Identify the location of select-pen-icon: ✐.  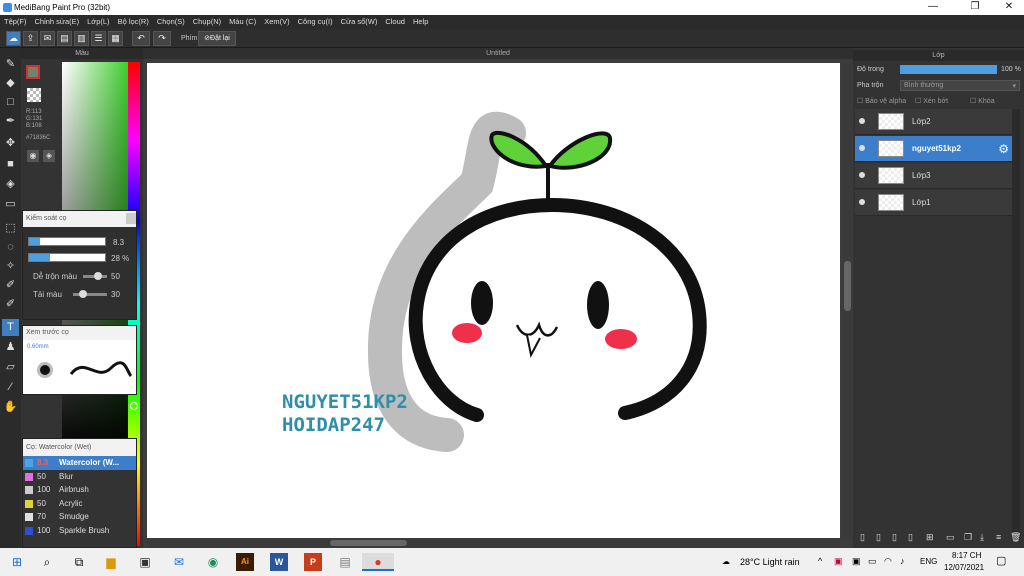
(10, 285).